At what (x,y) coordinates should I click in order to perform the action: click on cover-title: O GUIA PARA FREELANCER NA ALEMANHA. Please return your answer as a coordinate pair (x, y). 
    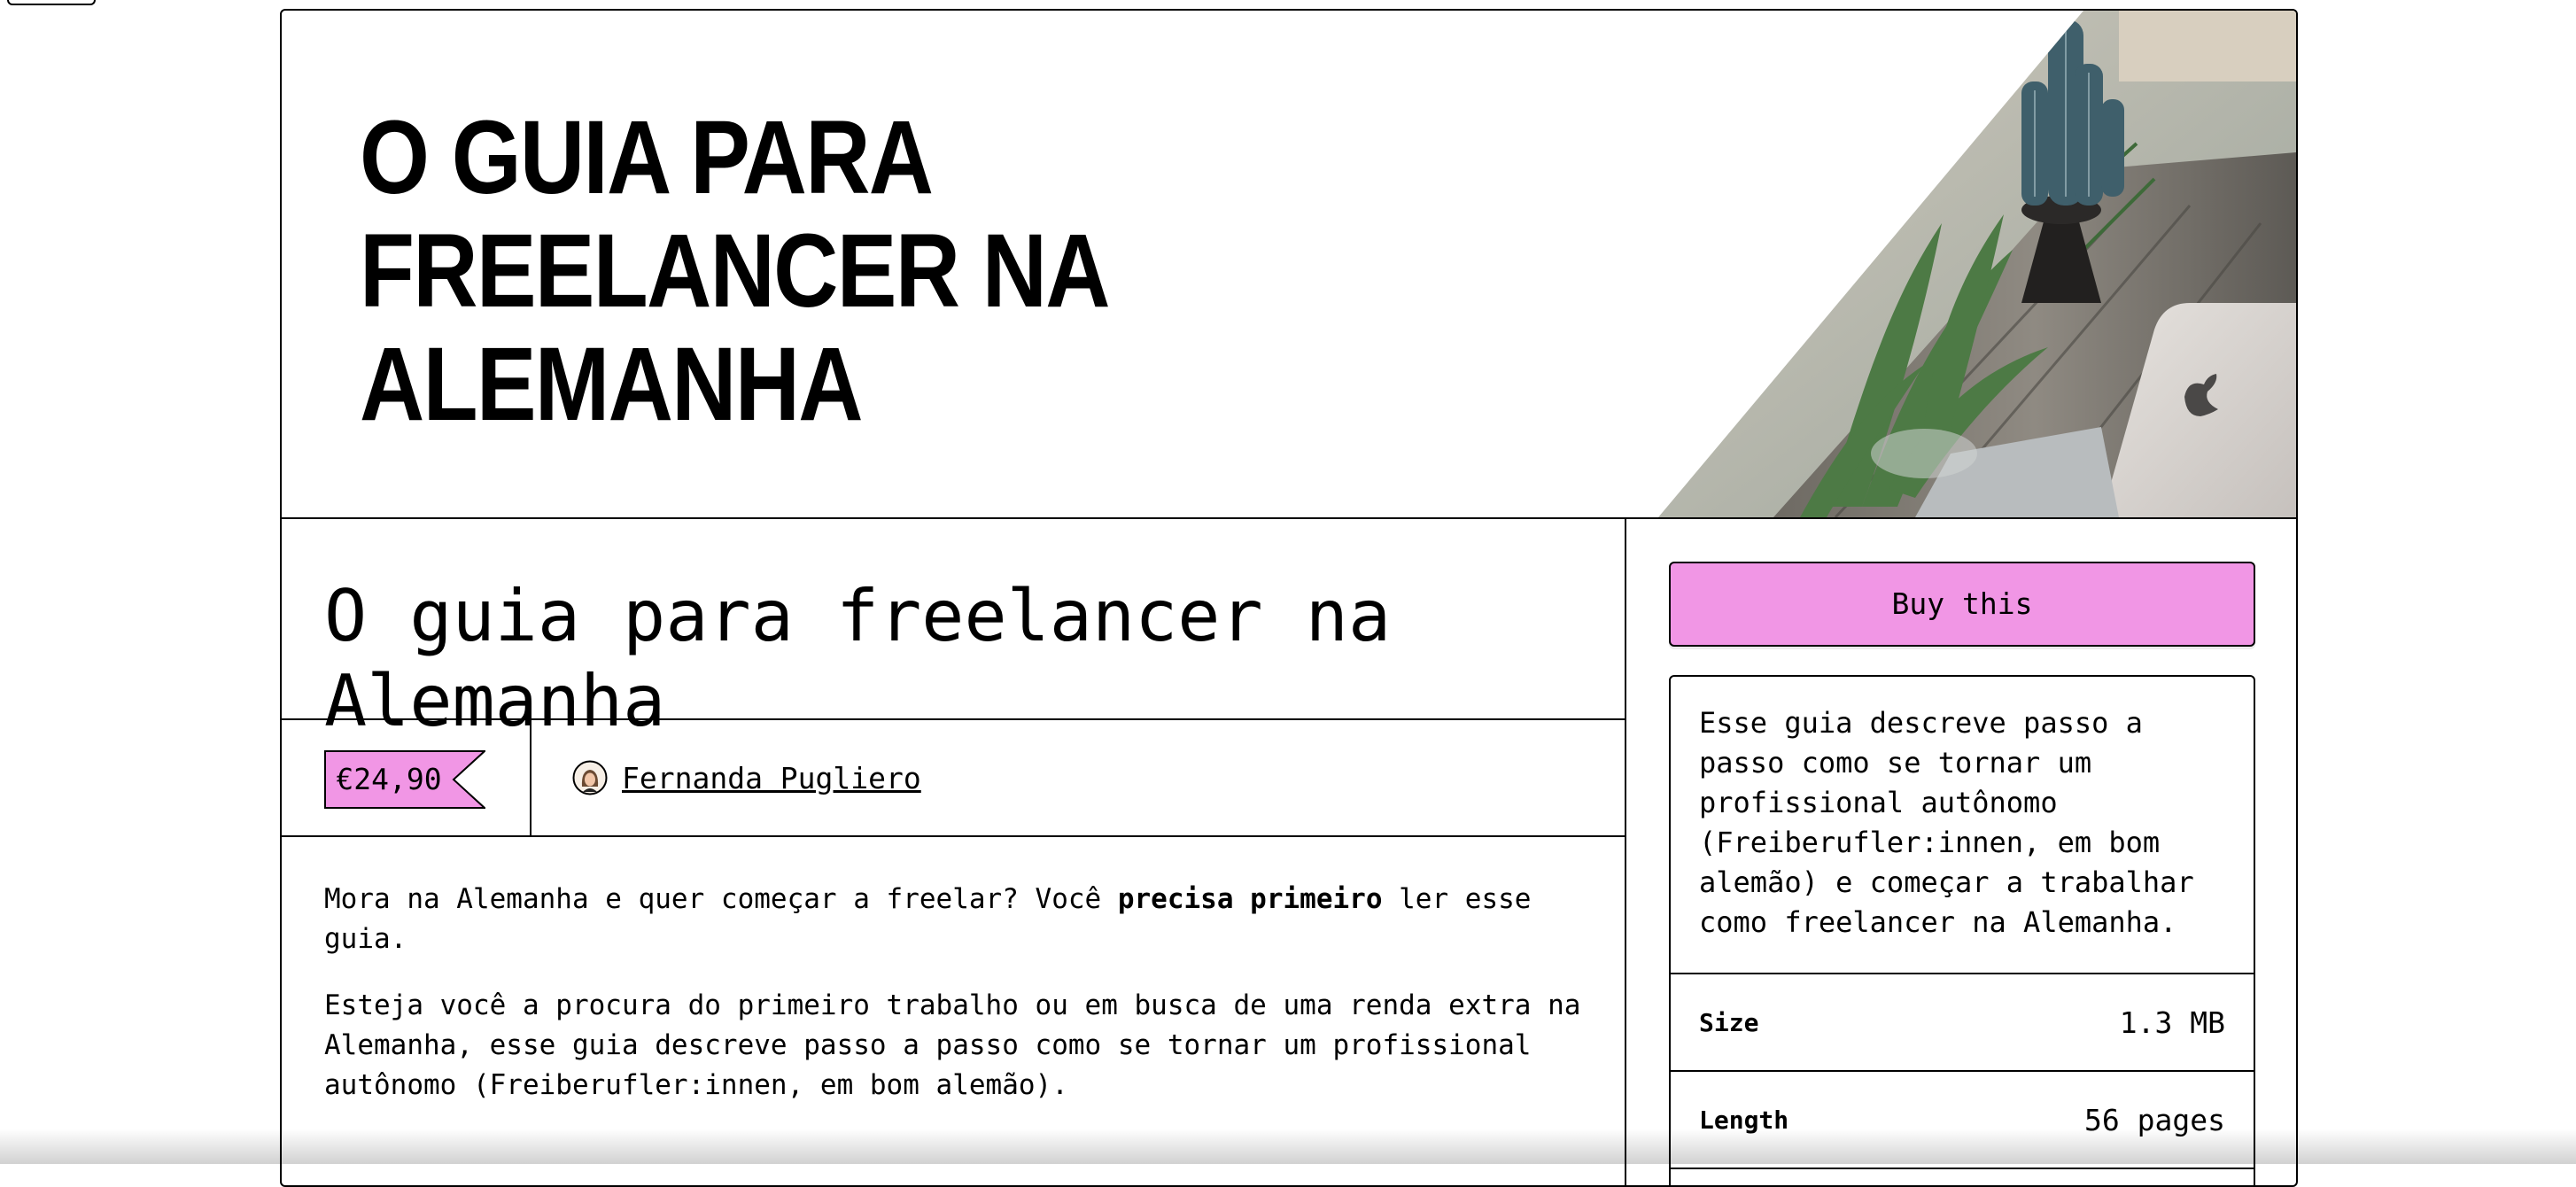
    Looking at the image, I should click on (735, 271).